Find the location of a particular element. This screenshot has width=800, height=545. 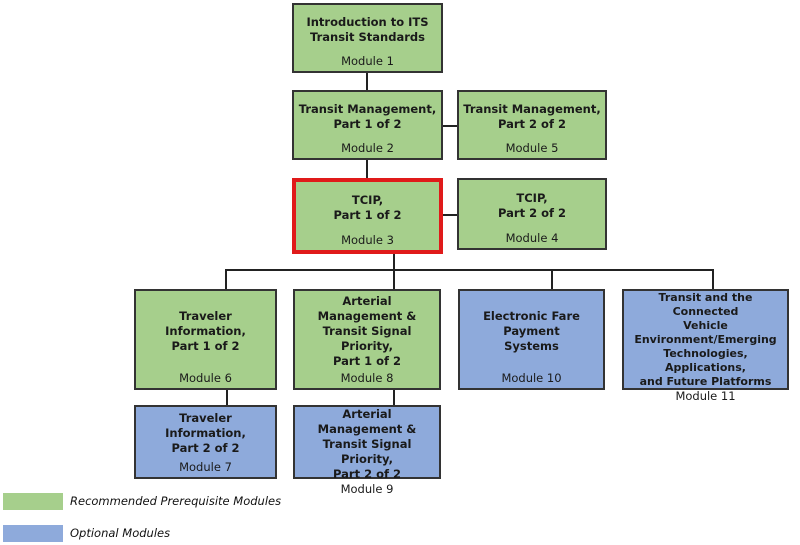

module-title: Transit Management, Part 1 of 2 is located at coordinates (367, 116).